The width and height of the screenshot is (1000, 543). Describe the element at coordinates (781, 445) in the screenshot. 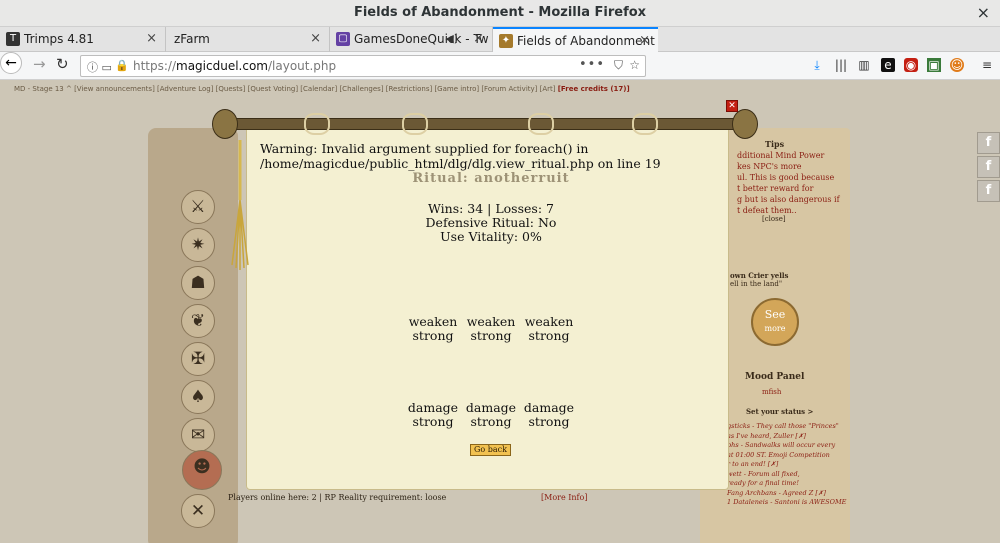

I see `list-item: phs - Sandwalks will occur every` at that location.